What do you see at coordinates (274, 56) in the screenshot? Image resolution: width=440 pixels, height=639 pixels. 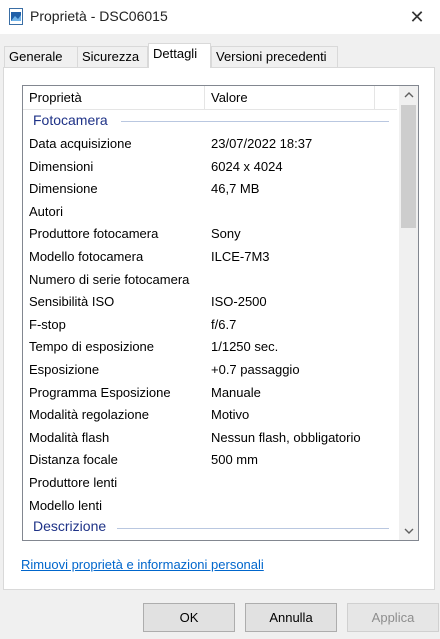 I see `tab-versioni-precedenti: Versioni precedenti` at bounding box center [274, 56].